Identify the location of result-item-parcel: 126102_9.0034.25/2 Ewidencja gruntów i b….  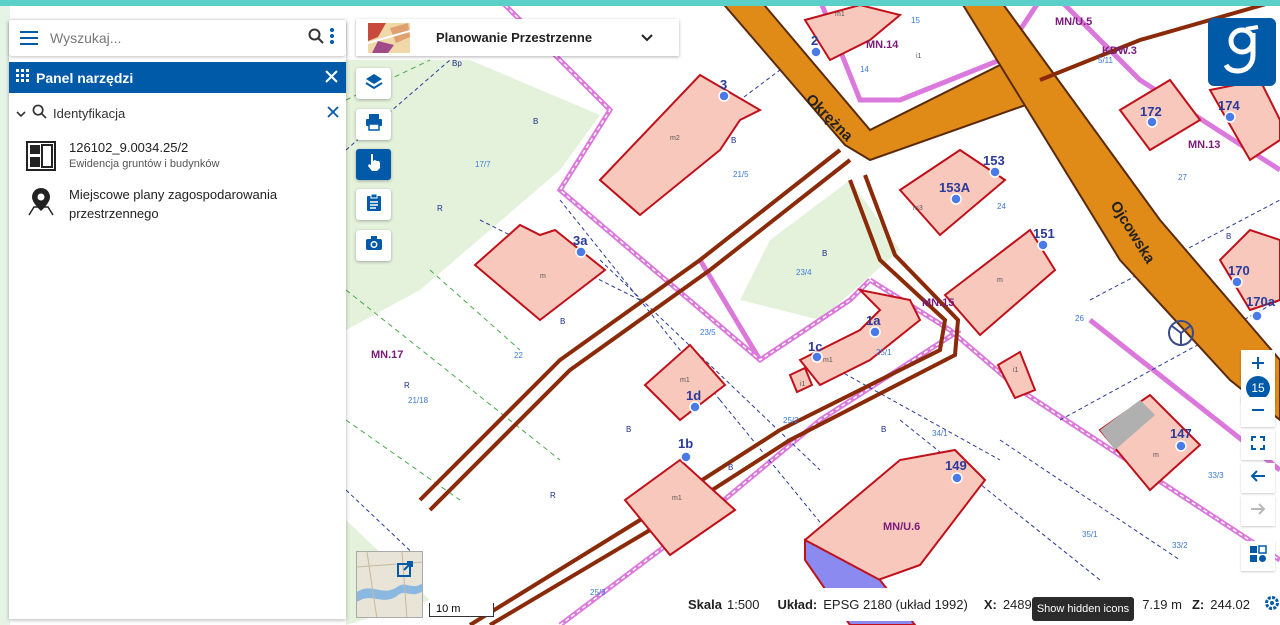
(122, 156).